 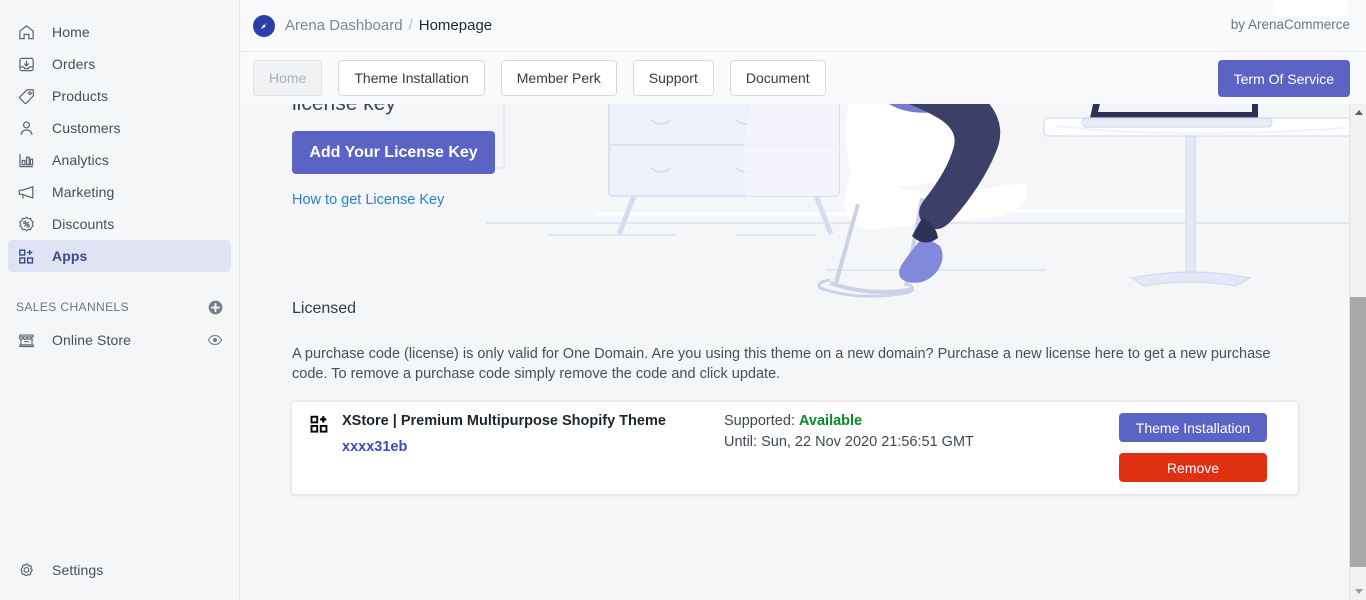 What do you see at coordinates (455, 25) in the screenshot?
I see `breadcrumb-current: Homepage` at bounding box center [455, 25].